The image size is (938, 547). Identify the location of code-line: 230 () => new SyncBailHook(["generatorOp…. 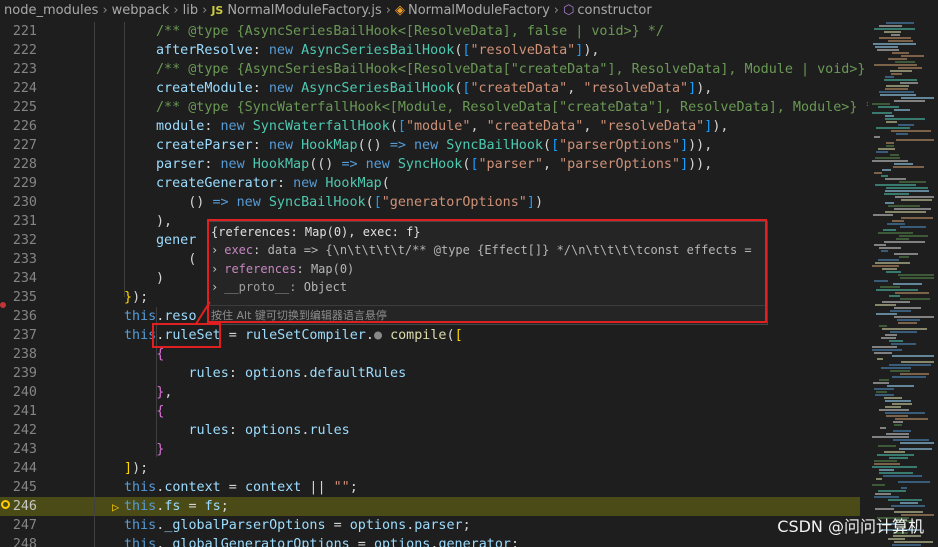
(430, 202).